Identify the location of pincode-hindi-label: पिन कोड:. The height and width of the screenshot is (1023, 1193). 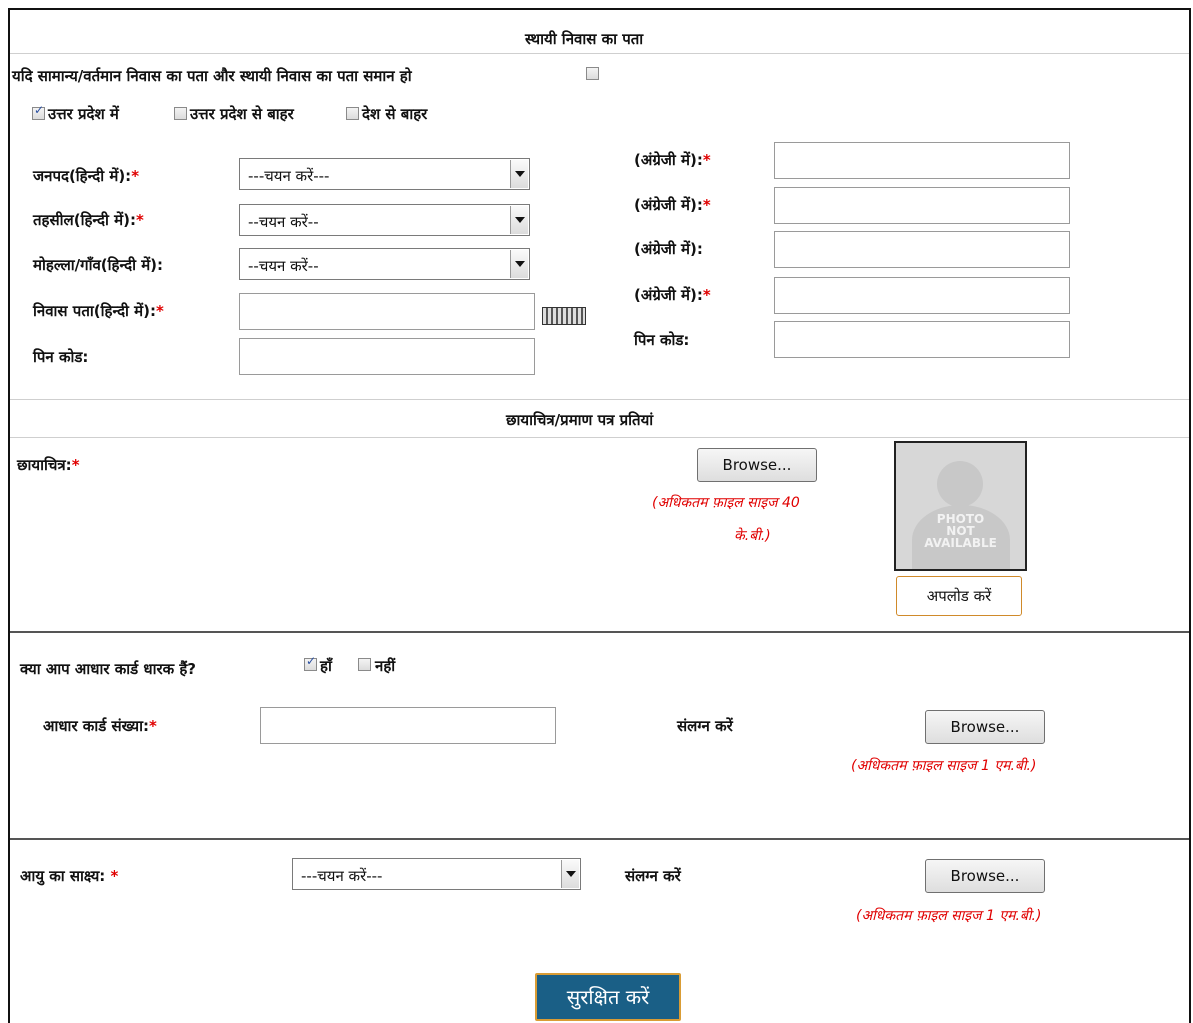
(61, 357).